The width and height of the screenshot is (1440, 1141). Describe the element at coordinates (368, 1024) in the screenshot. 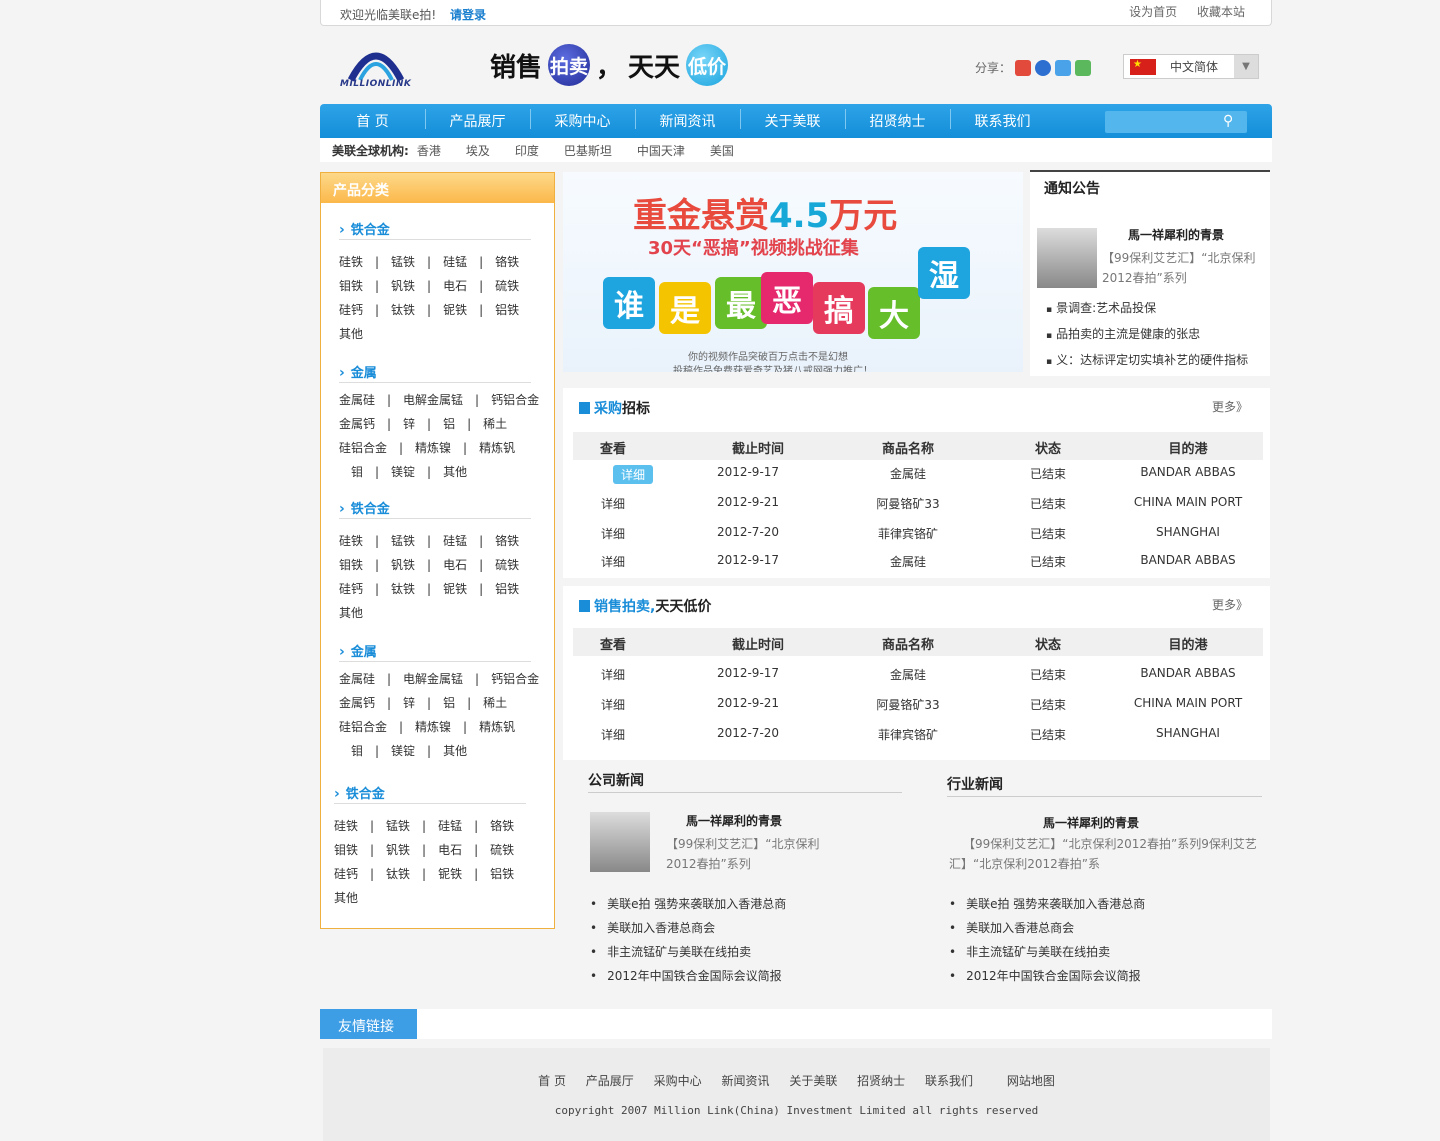

I see `friend-links-tab: 友情链接` at that location.